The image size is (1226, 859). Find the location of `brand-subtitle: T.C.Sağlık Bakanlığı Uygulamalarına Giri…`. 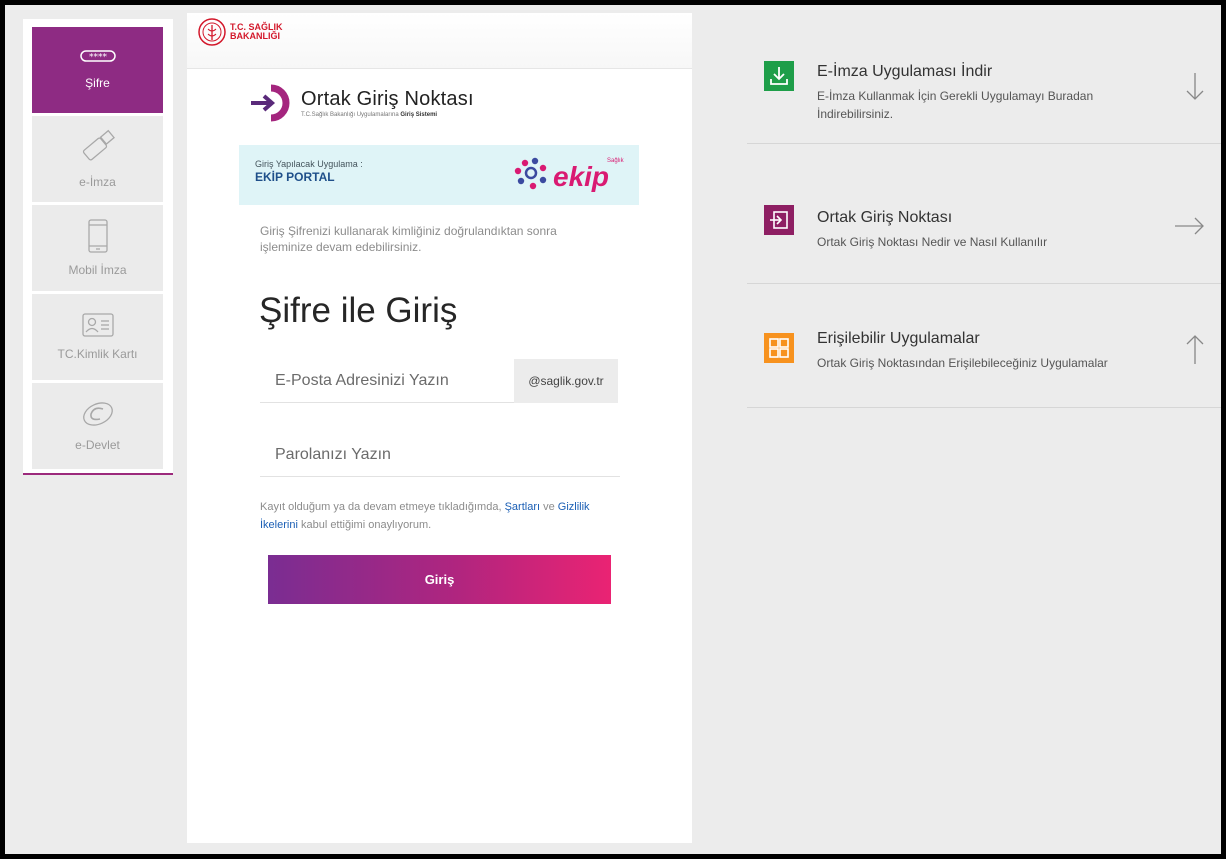

brand-subtitle: T.C.Sağlık Bakanlığı Uygulamalarına Giri… is located at coordinates (369, 115).